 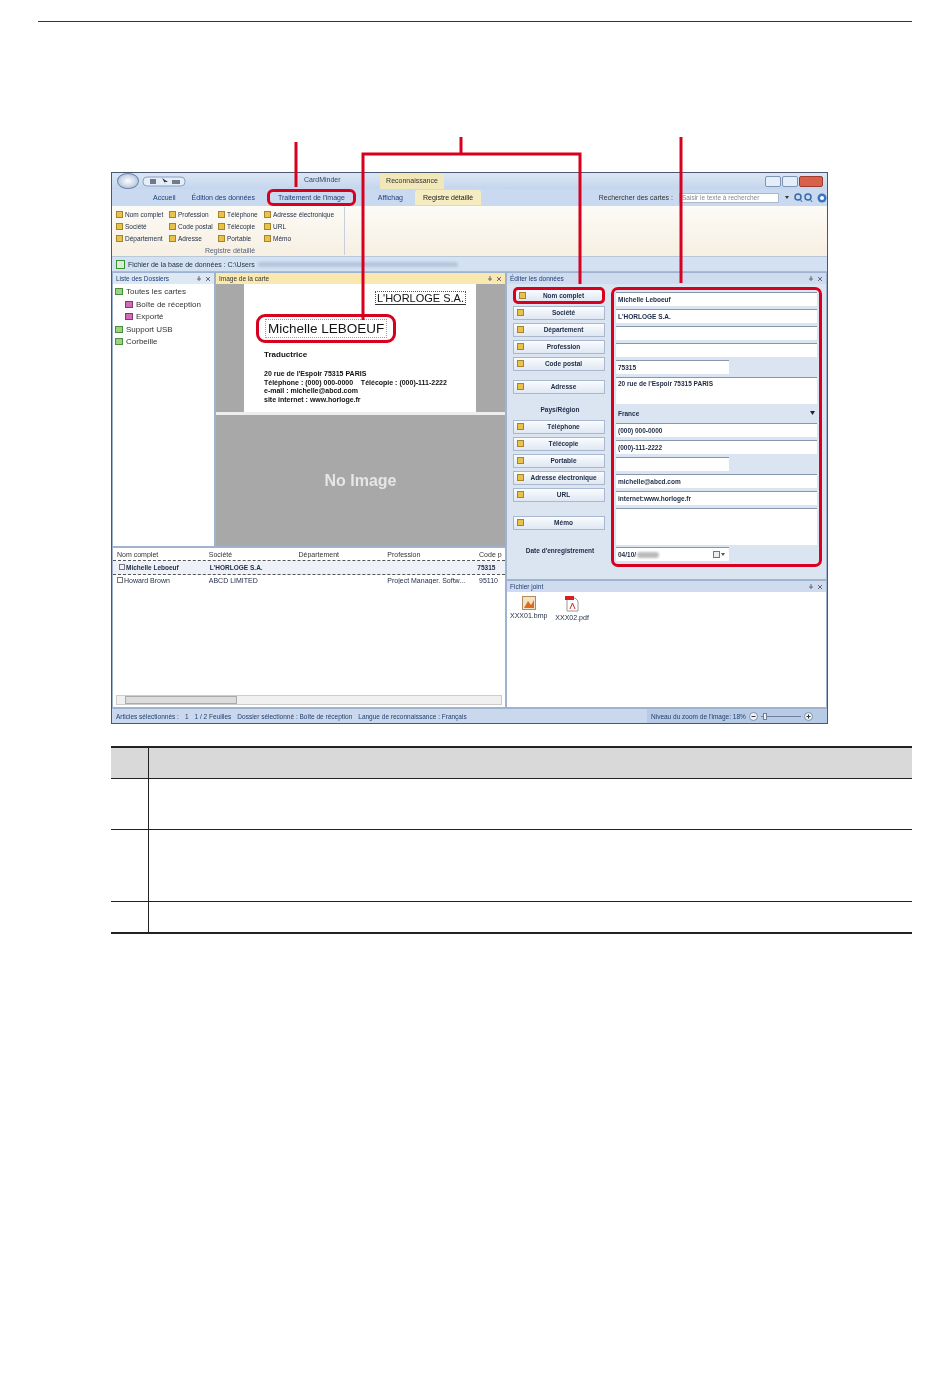 What do you see at coordinates (286, 354) in the screenshot?
I see `card-job-title: Traductrice` at bounding box center [286, 354].